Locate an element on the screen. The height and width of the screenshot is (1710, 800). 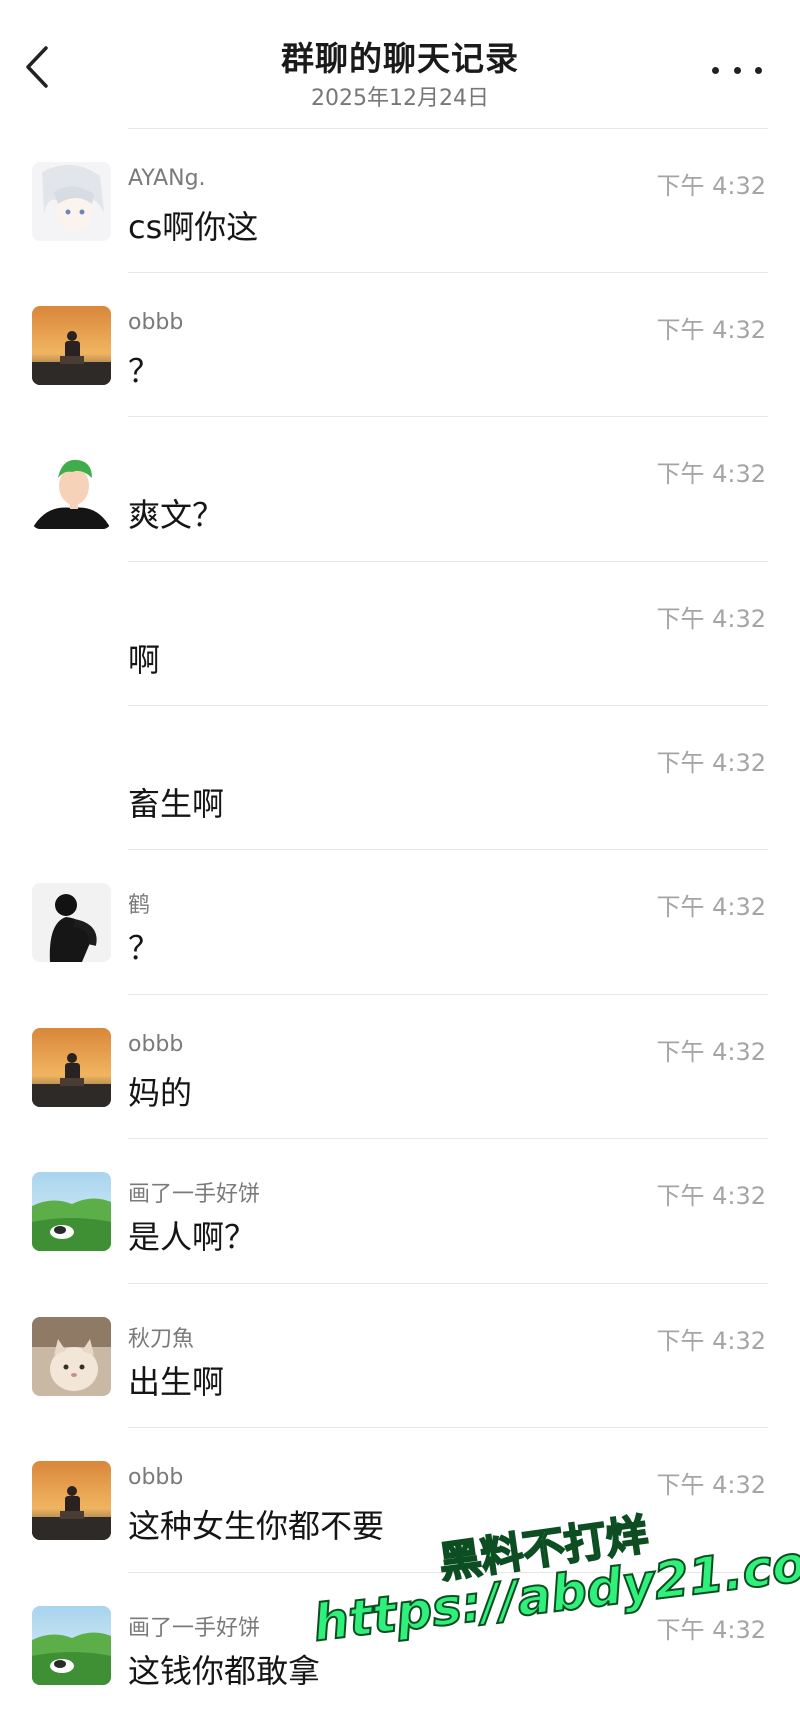
cat-photo-avatar is located at coordinates (71, 1356).